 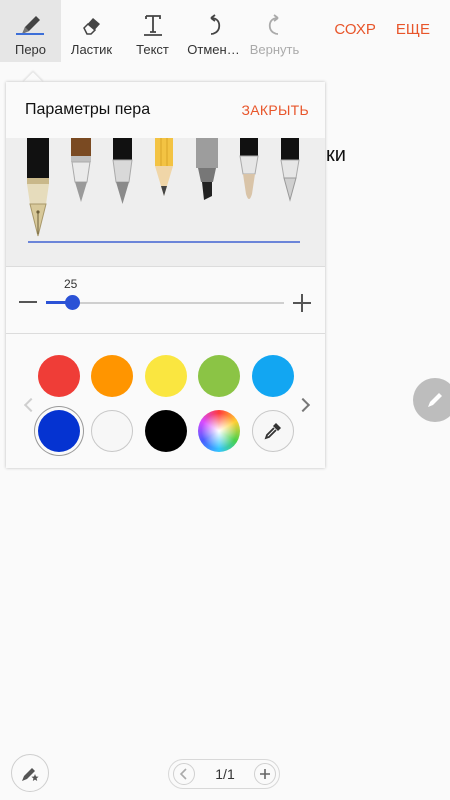 I want to click on save-button: СОХР, so click(x=355, y=31).